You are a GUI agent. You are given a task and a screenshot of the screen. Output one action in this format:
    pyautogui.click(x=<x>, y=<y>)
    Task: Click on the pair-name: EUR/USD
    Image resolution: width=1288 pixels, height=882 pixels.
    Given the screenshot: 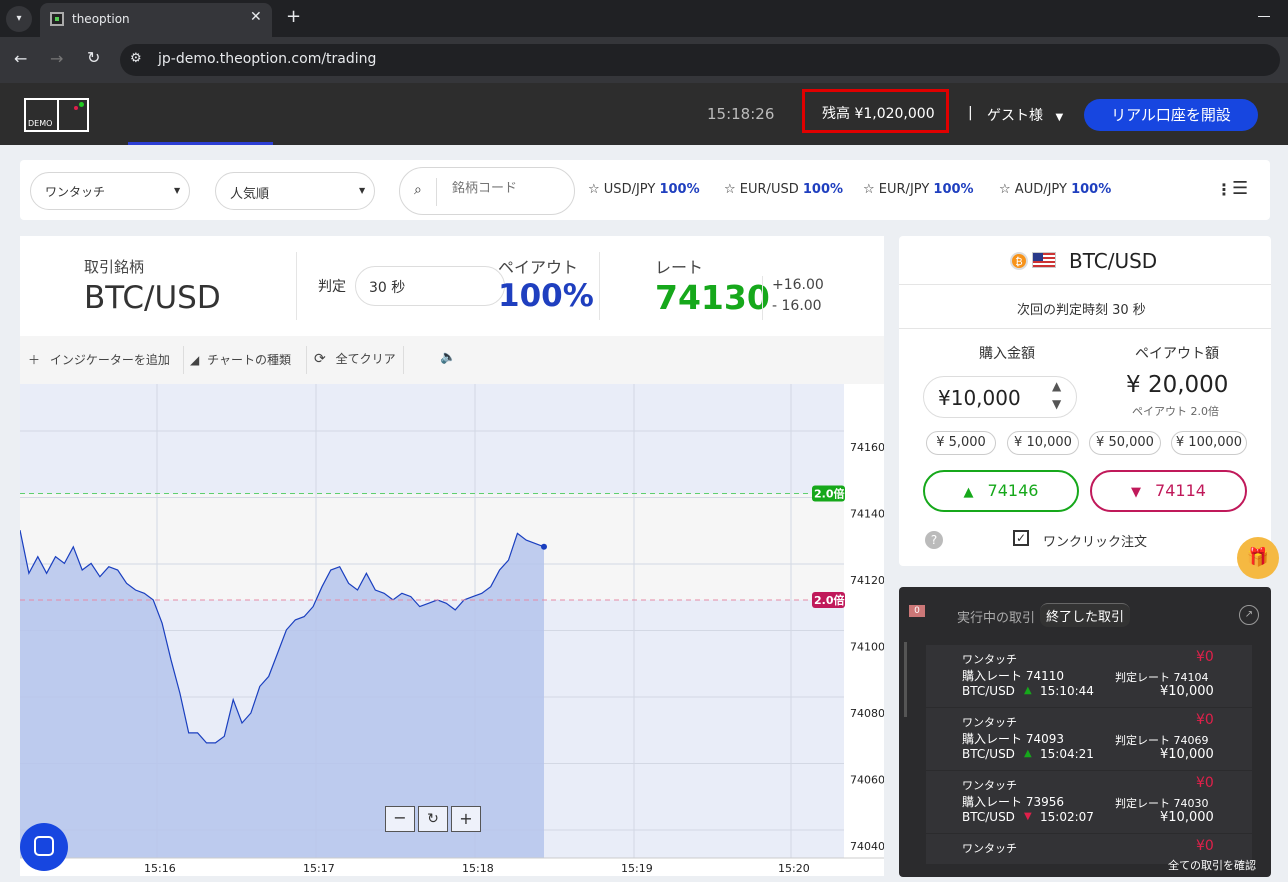 What is the action you would take?
    pyautogui.click(x=769, y=189)
    